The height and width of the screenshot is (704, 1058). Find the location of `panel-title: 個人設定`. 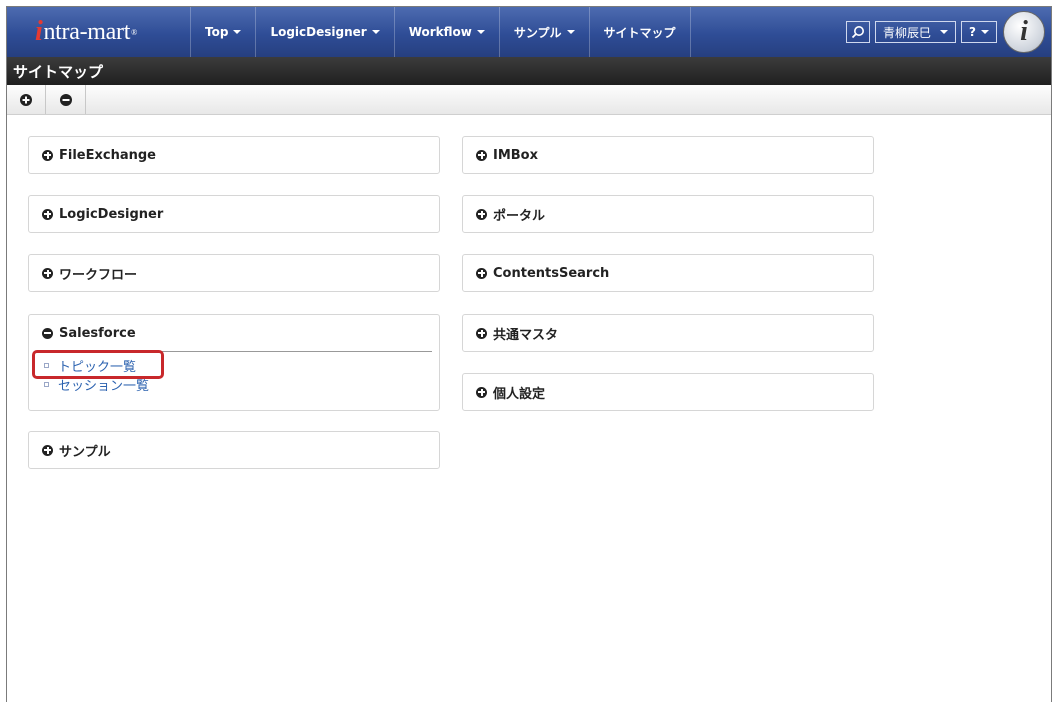

panel-title: 個人設定 is located at coordinates (519, 394).